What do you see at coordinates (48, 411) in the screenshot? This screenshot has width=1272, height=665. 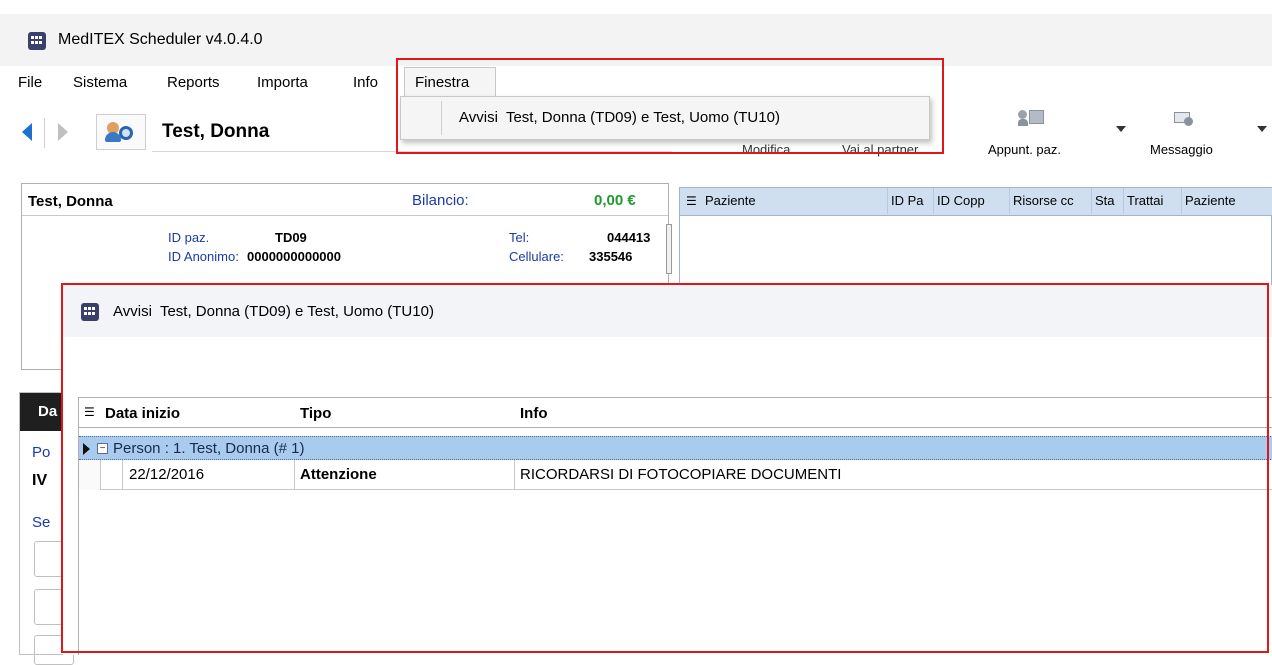 I see `left-partial-header-text: Da` at bounding box center [48, 411].